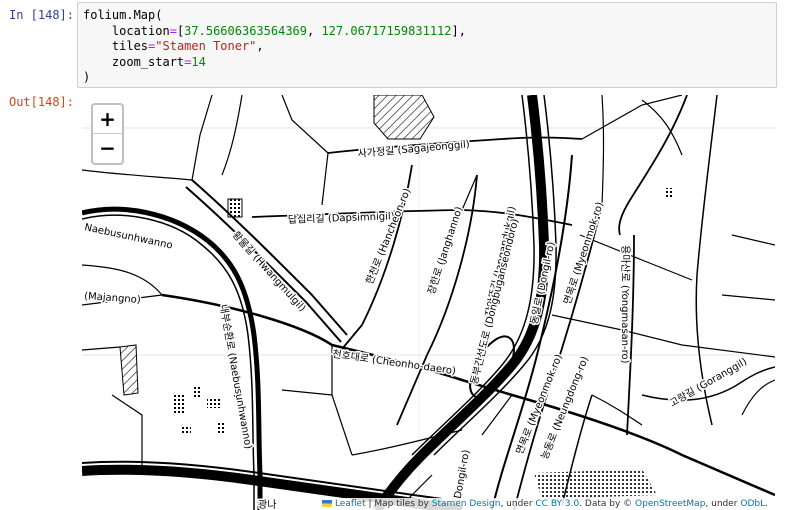 This screenshot has width=785, height=510. I want to click on stamen-link: Stamen Design, so click(466, 504).